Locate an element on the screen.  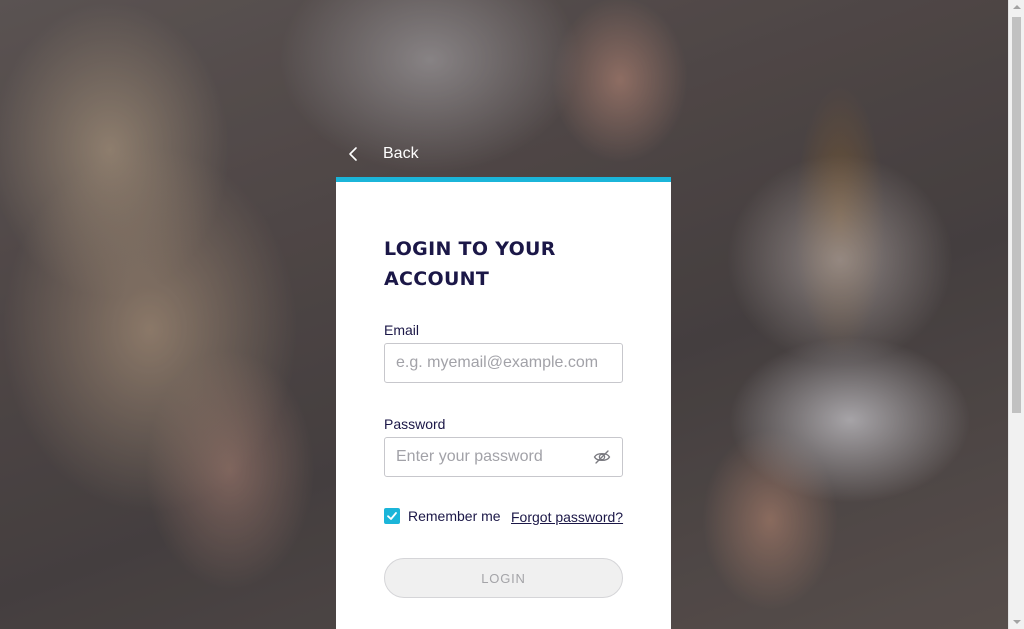
login-button: LOGIN is located at coordinates (503, 578).